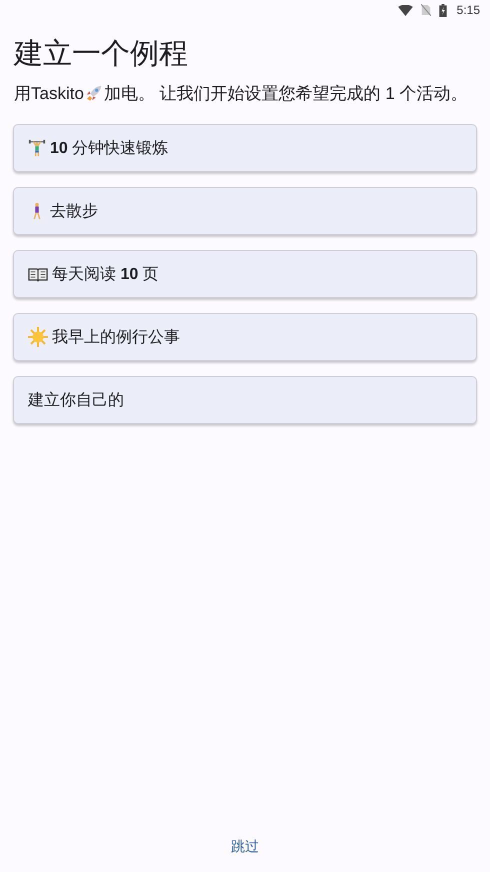 The width and height of the screenshot is (490, 872). What do you see at coordinates (116, 338) in the screenshot?
I see `routine-label: 我早上的例行公事` at bounding box center [116, 338].